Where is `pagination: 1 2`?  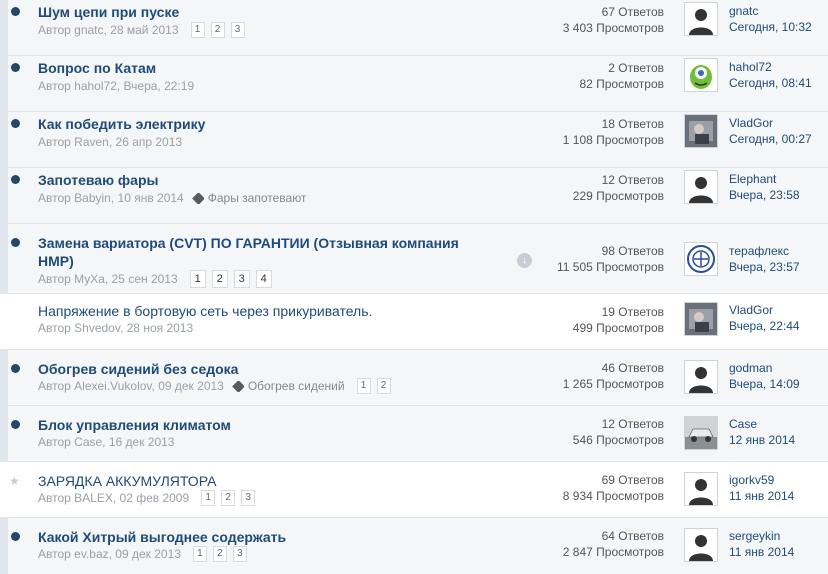 pagination: 1 2 is located at coordinates (376, 386).